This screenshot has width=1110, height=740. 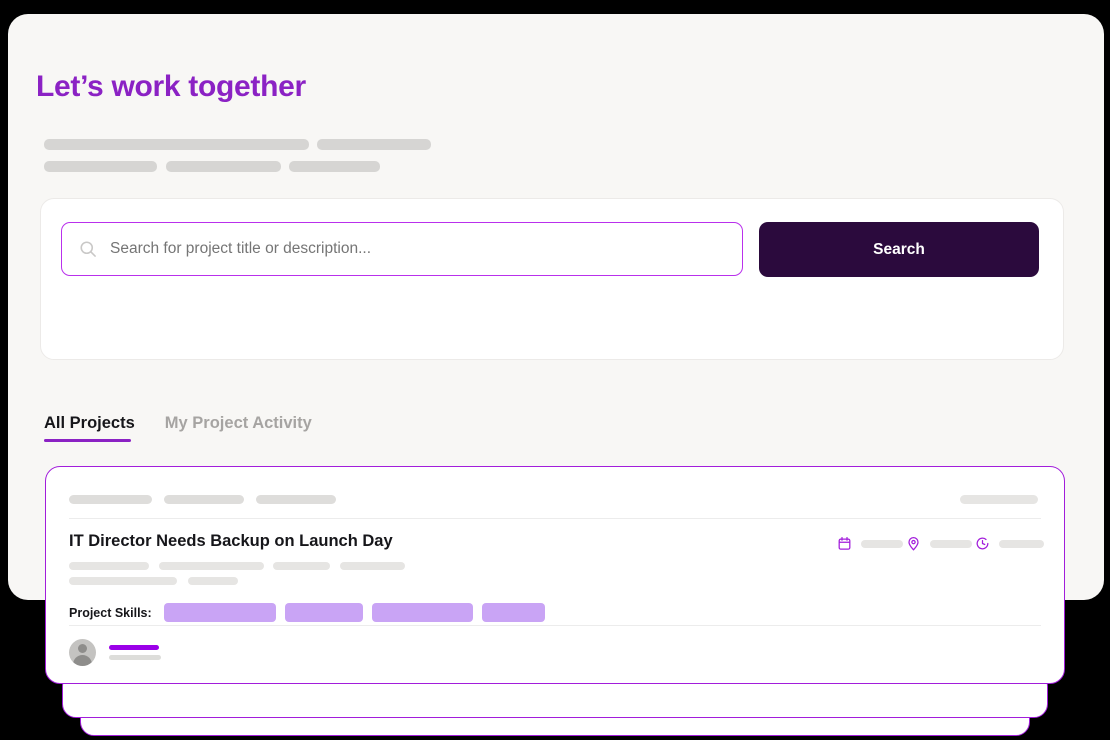 What do you see at coordinates (135, 657) in the screenshot?
I see `owner-subtitle-skeleton` at bounding box center [135, 657].